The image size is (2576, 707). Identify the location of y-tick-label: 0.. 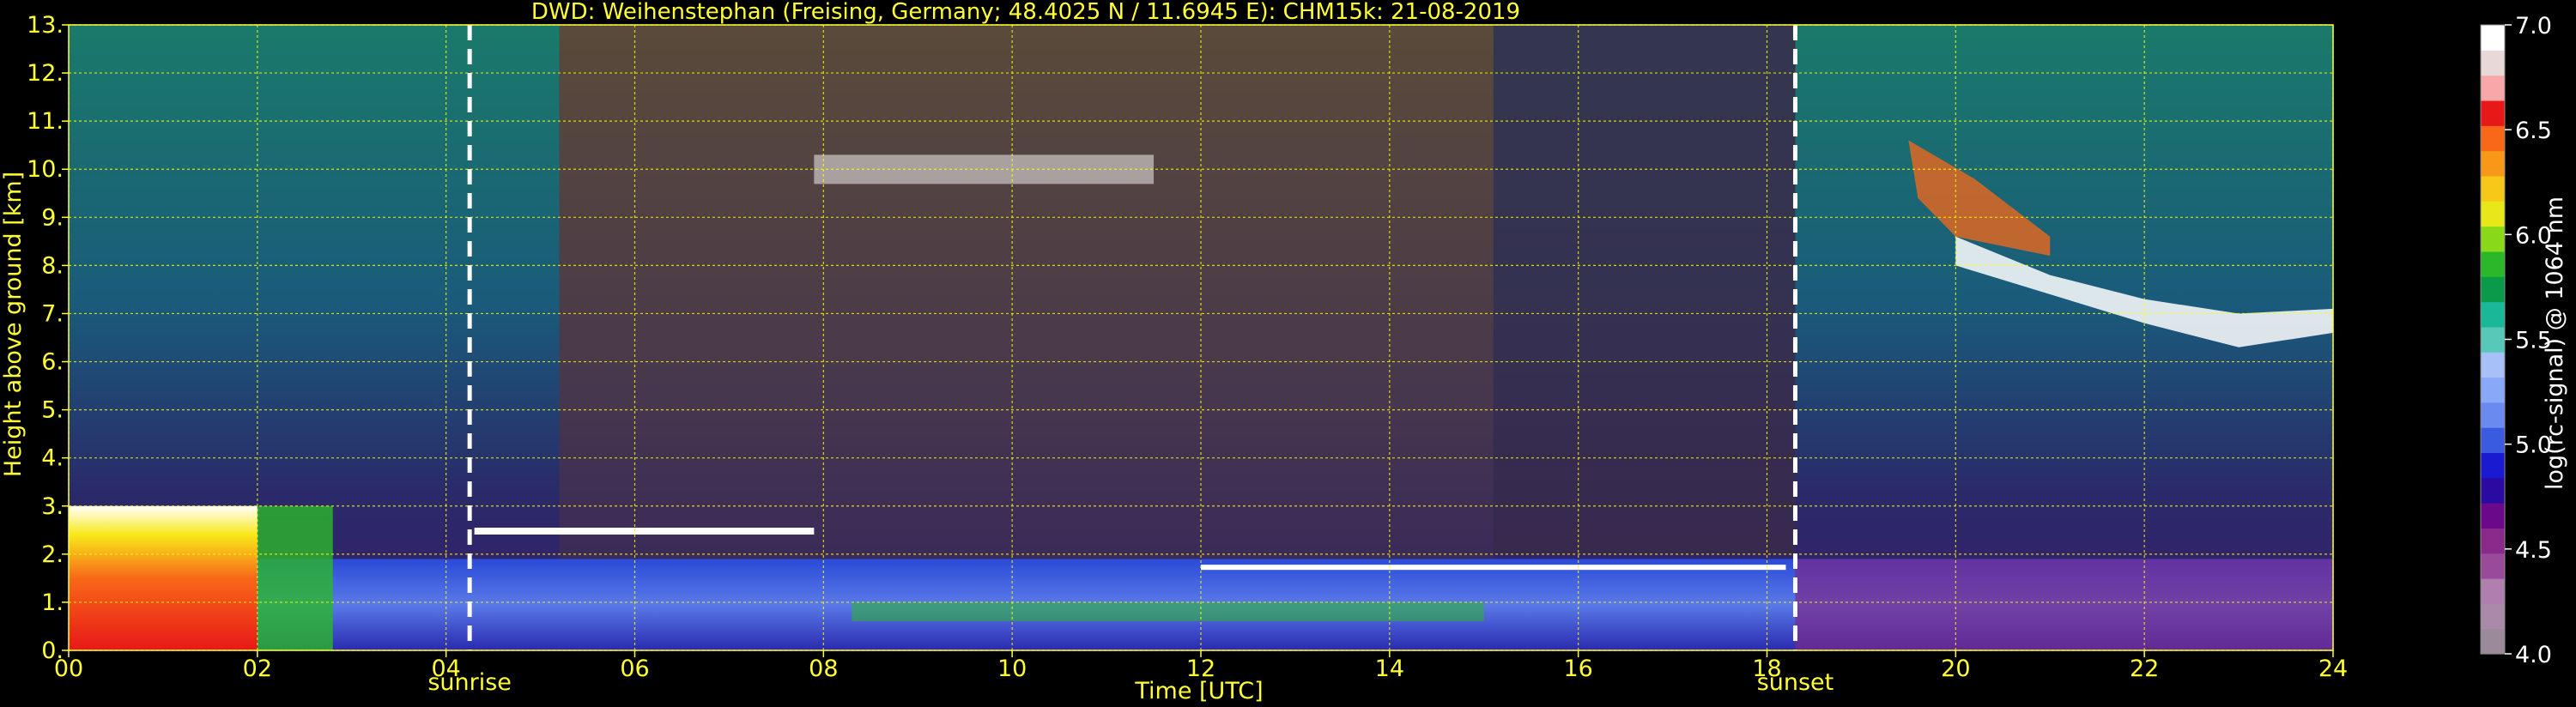
(52, 651).